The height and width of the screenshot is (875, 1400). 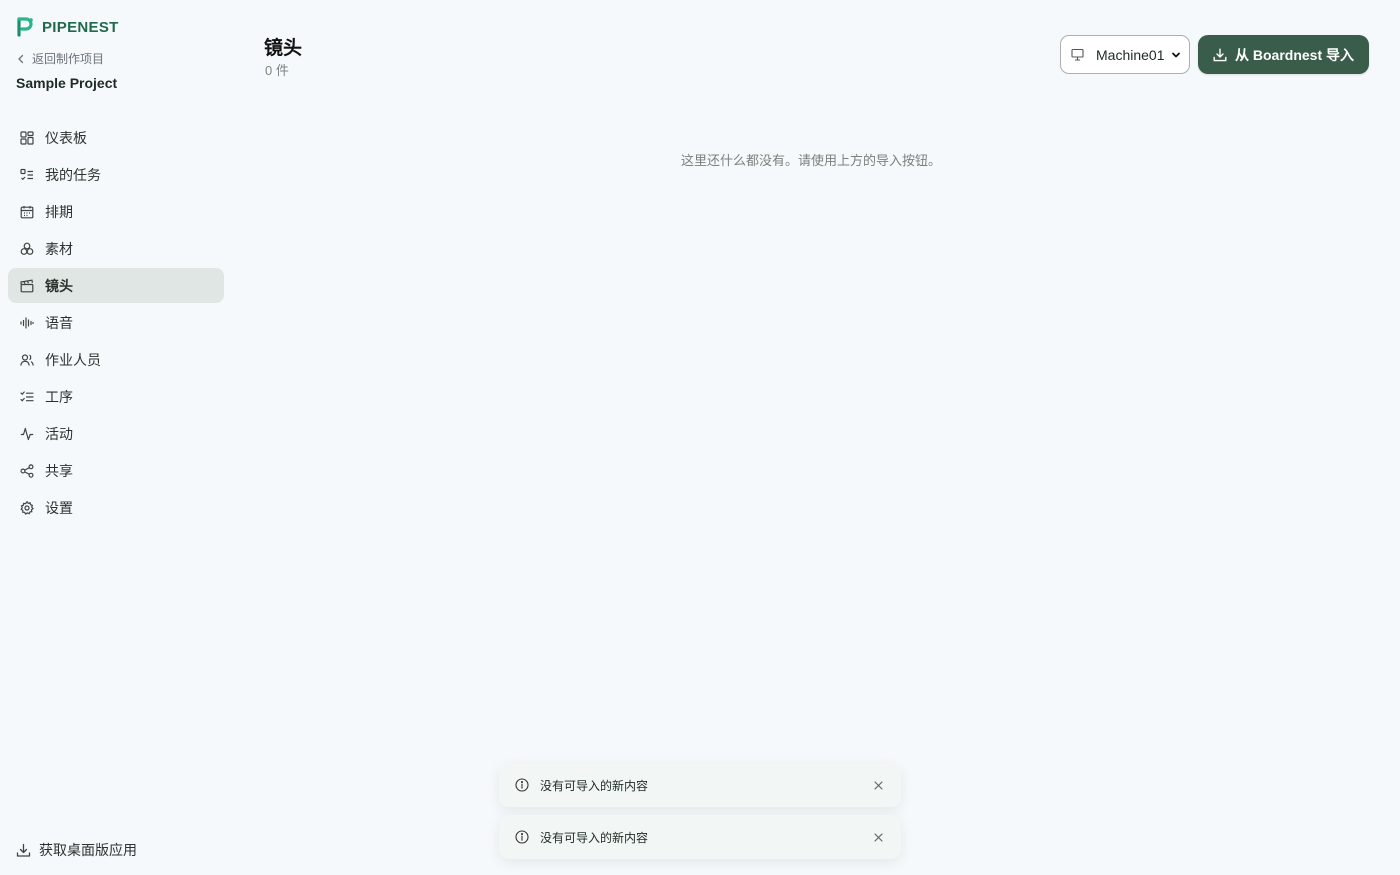 What do you see at coordinates (1077, 54) in the screenshot?
I see `monitor-icon` at bounding box center [1077, 54].